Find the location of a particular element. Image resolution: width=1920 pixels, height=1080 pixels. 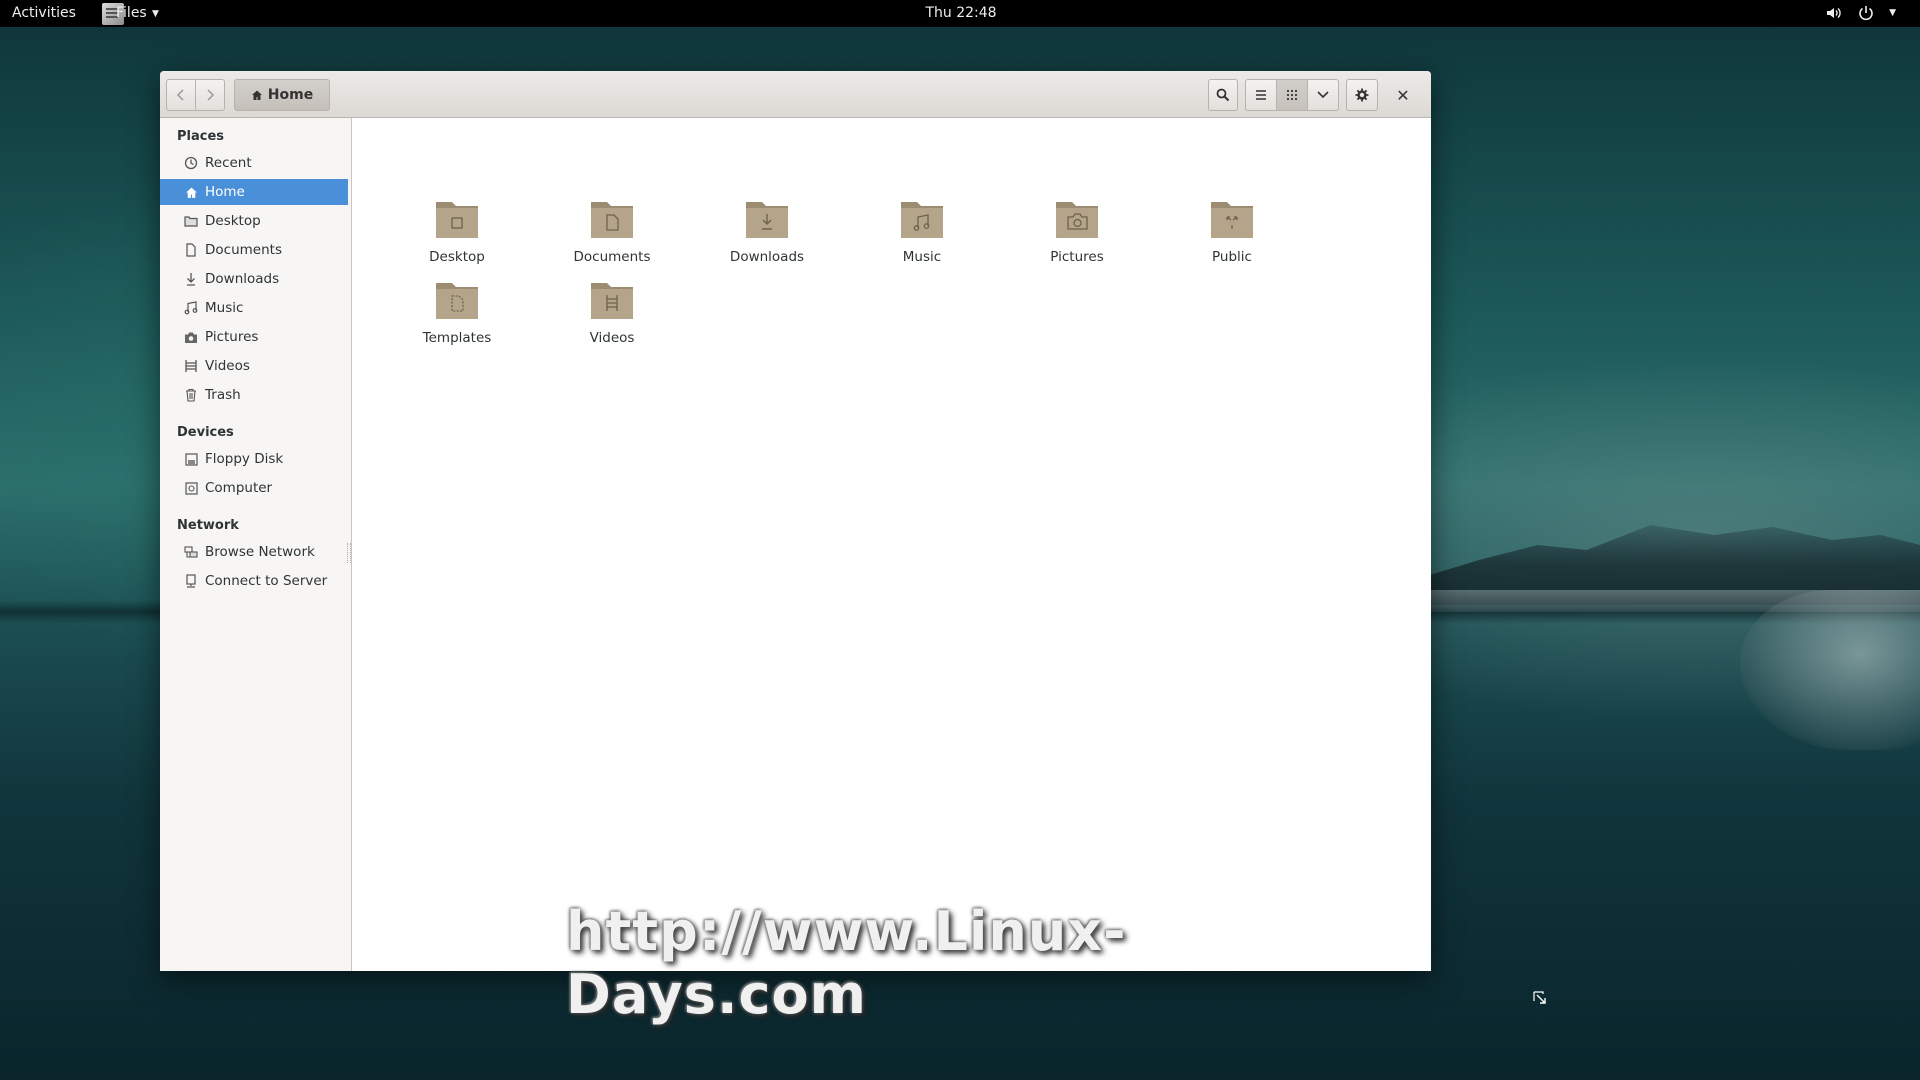

app-menu-label: Files is located at coordinates (131, 13).